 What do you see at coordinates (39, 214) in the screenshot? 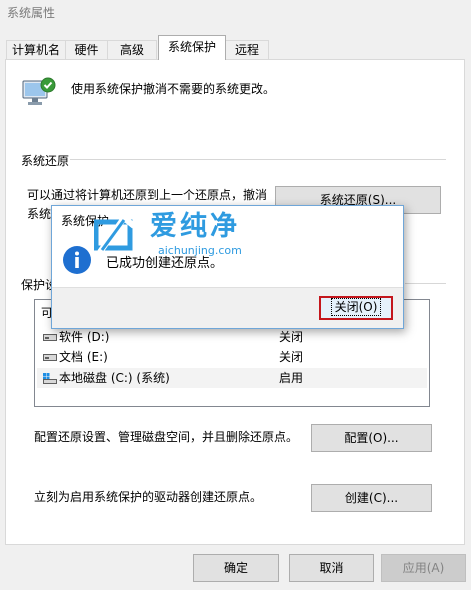
I see `system-restore-description-line2: 系统` at bounding box center [39, 214].